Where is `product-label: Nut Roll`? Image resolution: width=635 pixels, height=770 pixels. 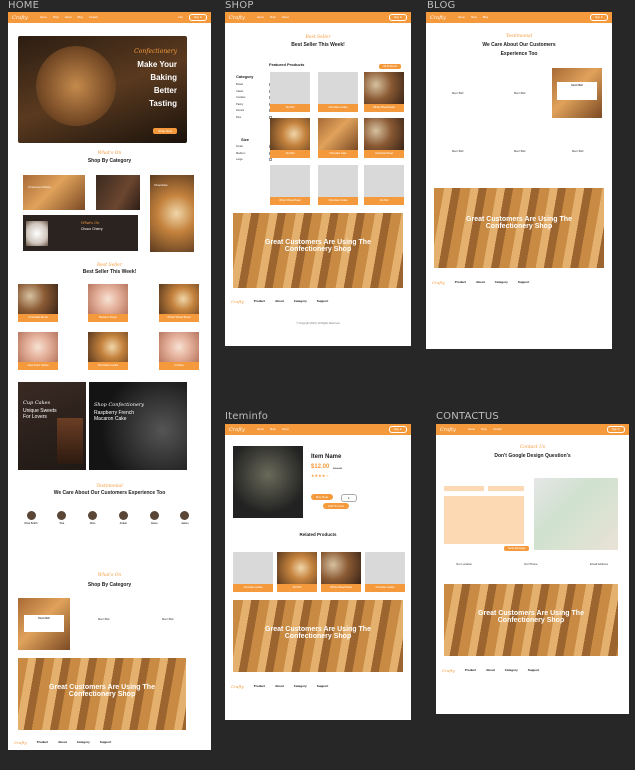 product-label: Nut Roll is located at coordinates (384, 201).